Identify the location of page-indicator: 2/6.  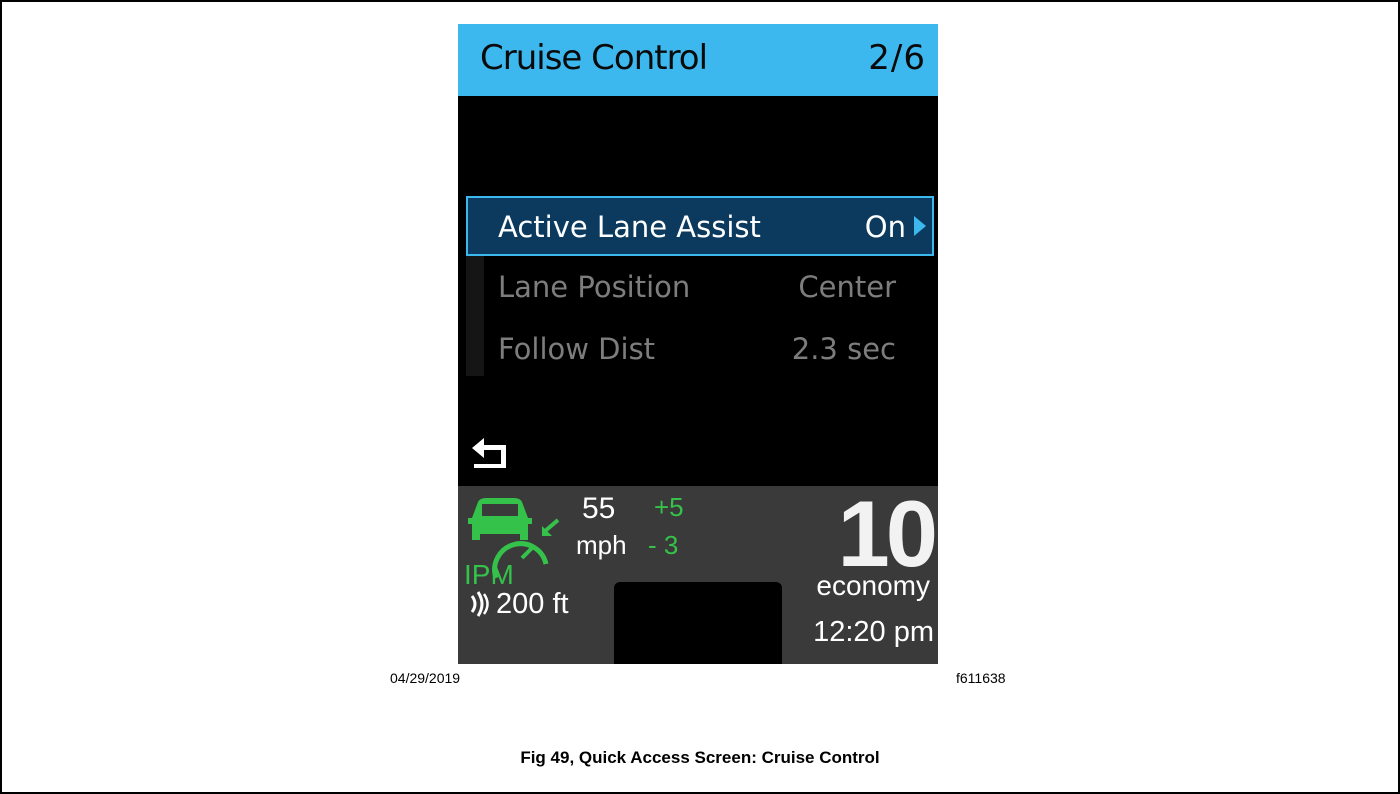
(897, 58).